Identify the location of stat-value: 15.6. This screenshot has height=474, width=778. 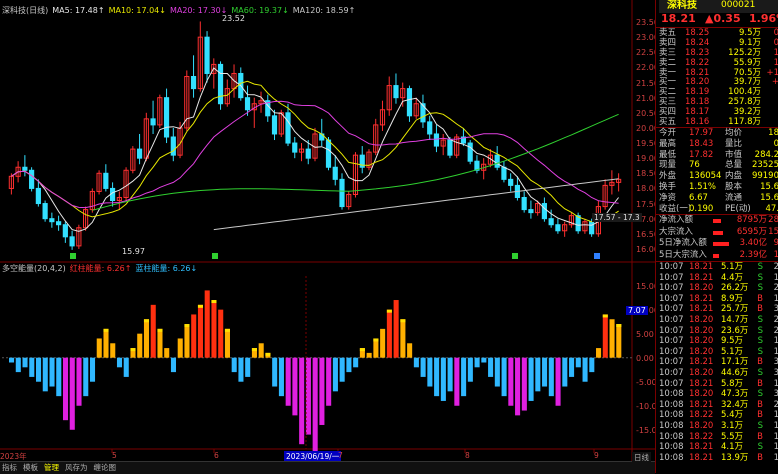
(769, 187).